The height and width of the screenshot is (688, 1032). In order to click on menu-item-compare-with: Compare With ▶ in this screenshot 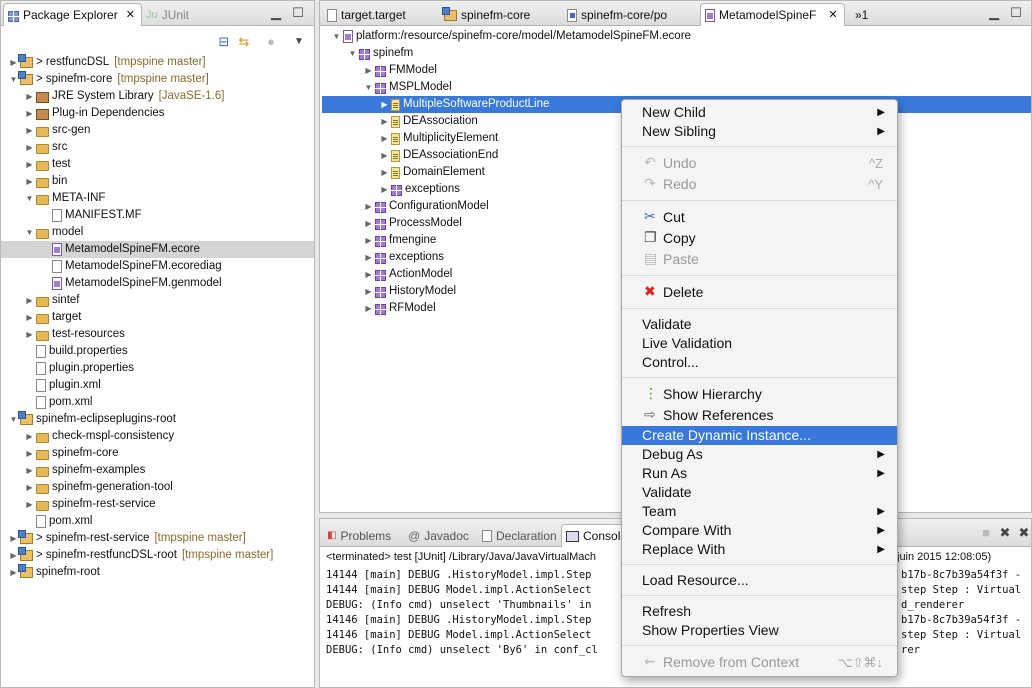, I will do `click(759, 530)`.